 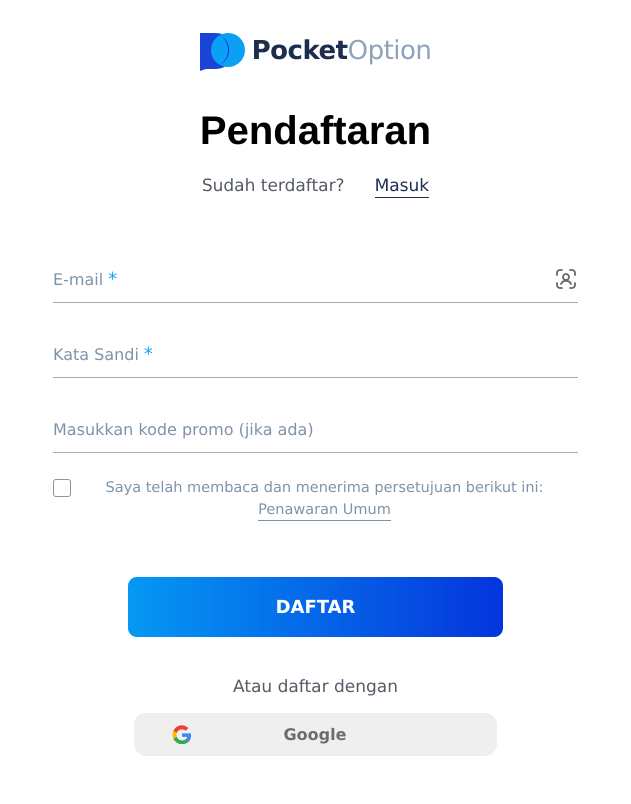 What do you see at coordinates (325, 488) in the screenshot?
I see `agreement-text: Saya telah membaca dan menerima persetujuan berikut ini:` at bounding box center [325, 488].